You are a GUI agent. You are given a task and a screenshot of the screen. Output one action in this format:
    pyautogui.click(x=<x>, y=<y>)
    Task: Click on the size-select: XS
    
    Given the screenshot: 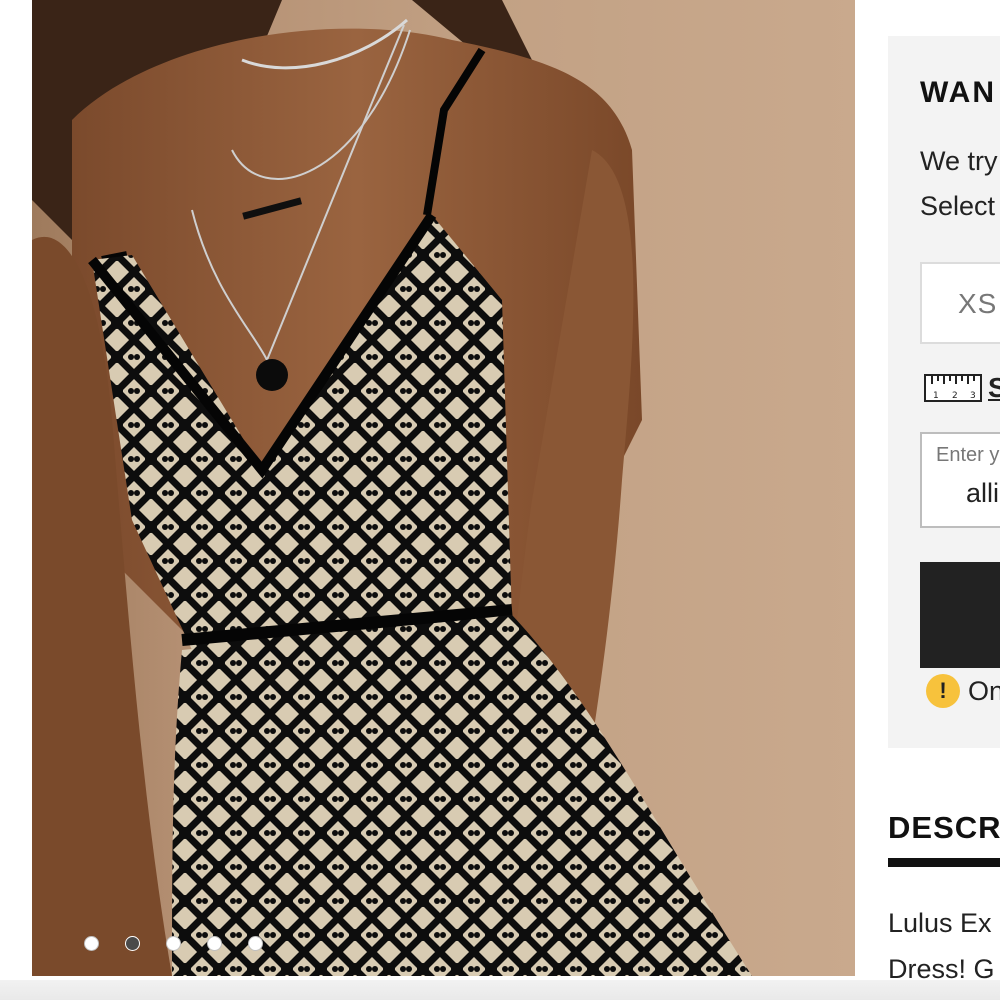 What is the action you would take?
    pyautogui.click(x=960, y=303)
    